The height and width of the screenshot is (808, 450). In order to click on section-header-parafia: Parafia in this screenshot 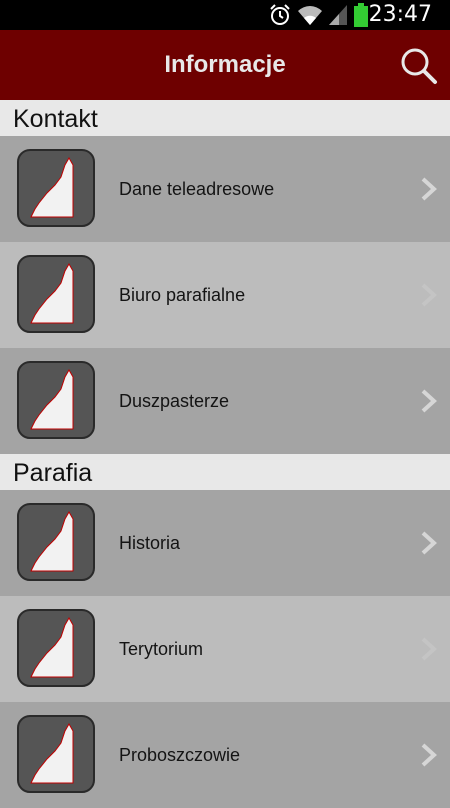, I will do `click(225, 472)`.